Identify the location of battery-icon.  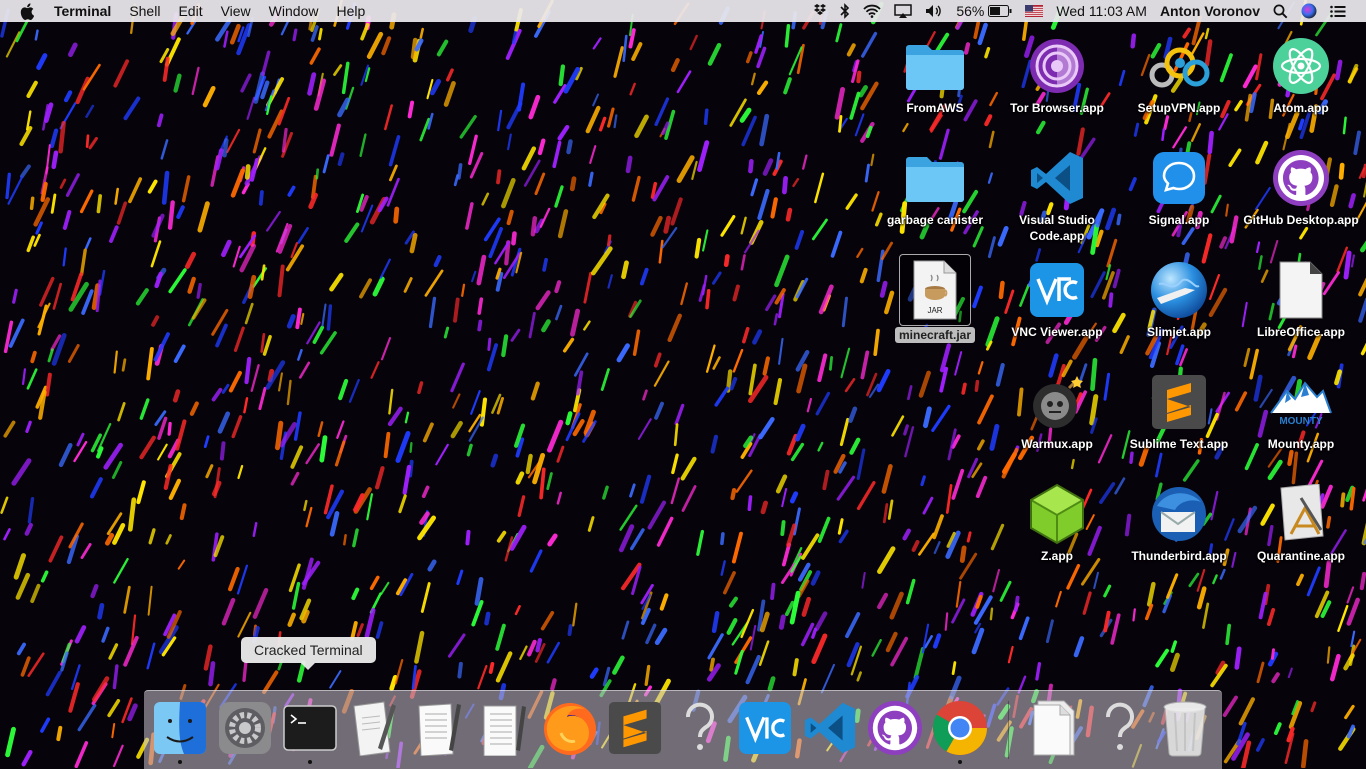
(1000, 11).